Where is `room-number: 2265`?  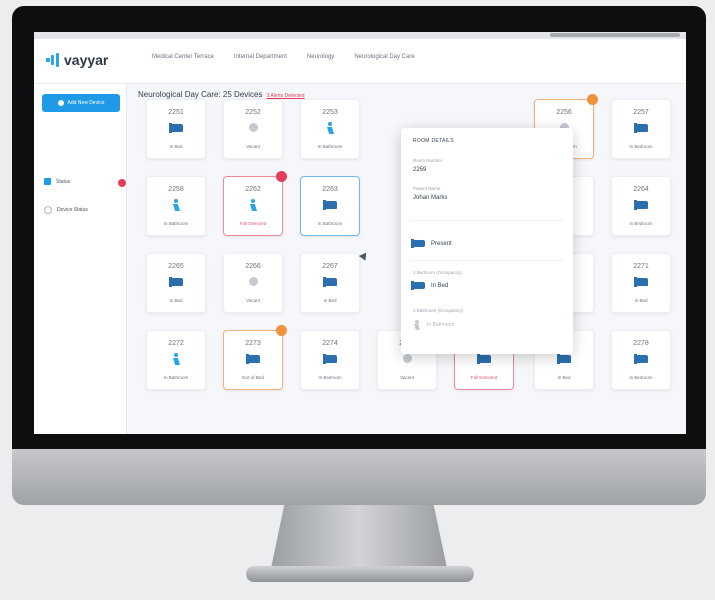 room-number: 2265 is located at coordinates (176, 266).